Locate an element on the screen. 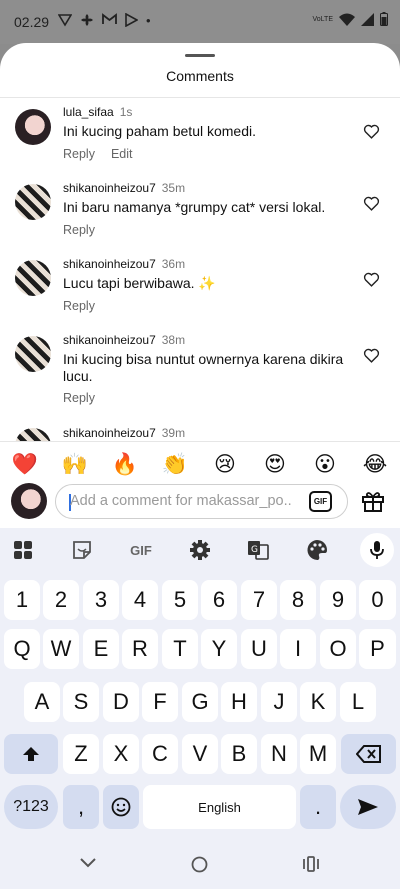 The width and height of the screenshot is (400, 889). comment-username: lula_sifaa is located at coordinates (88, 112).